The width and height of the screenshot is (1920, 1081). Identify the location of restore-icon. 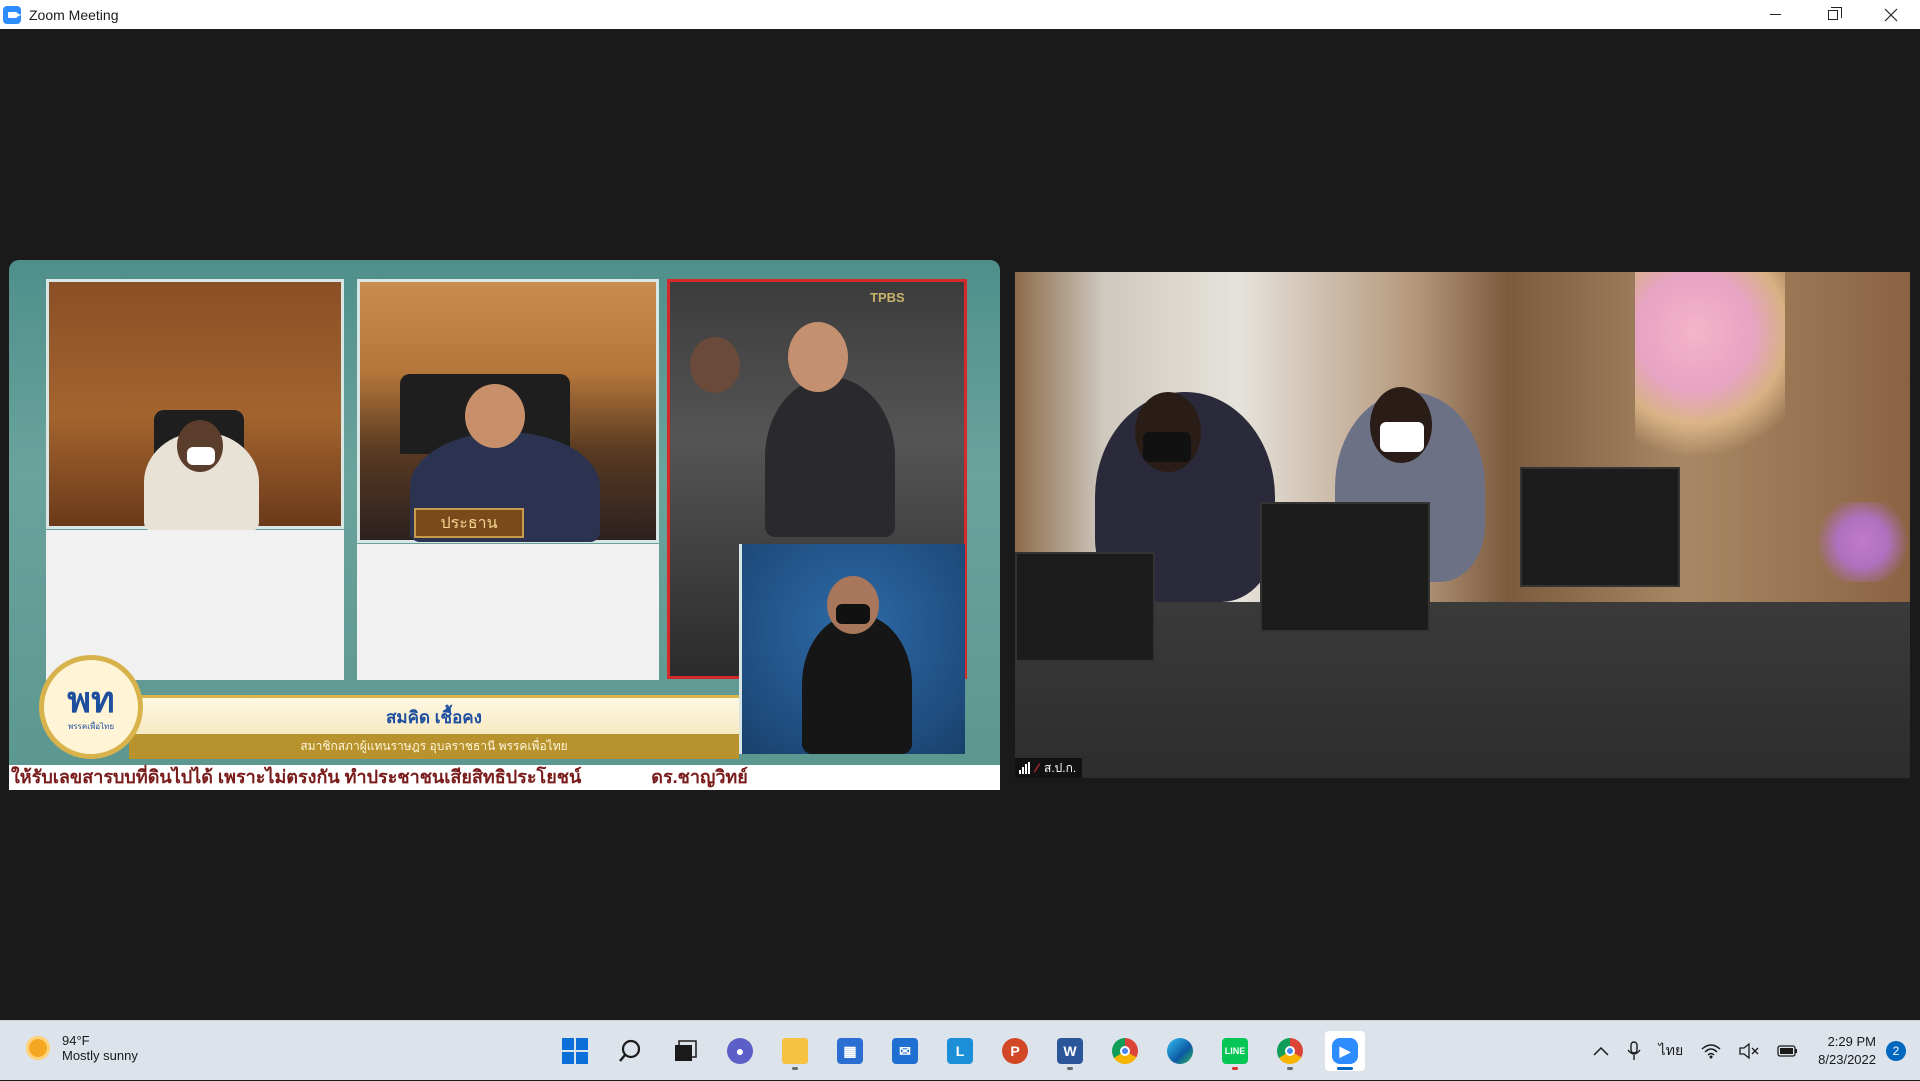
(1835, 13).